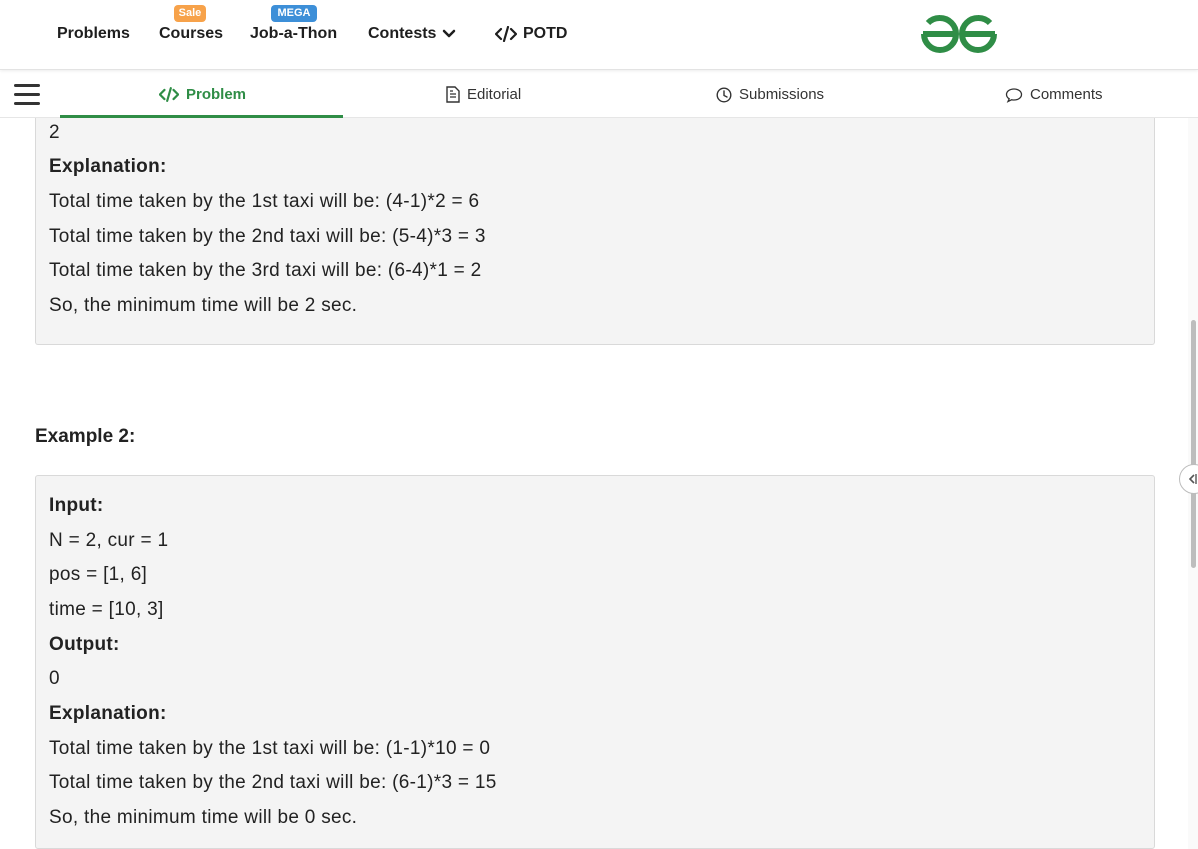  I want to click on tab-submissions: Submissions, so click(770, 94).